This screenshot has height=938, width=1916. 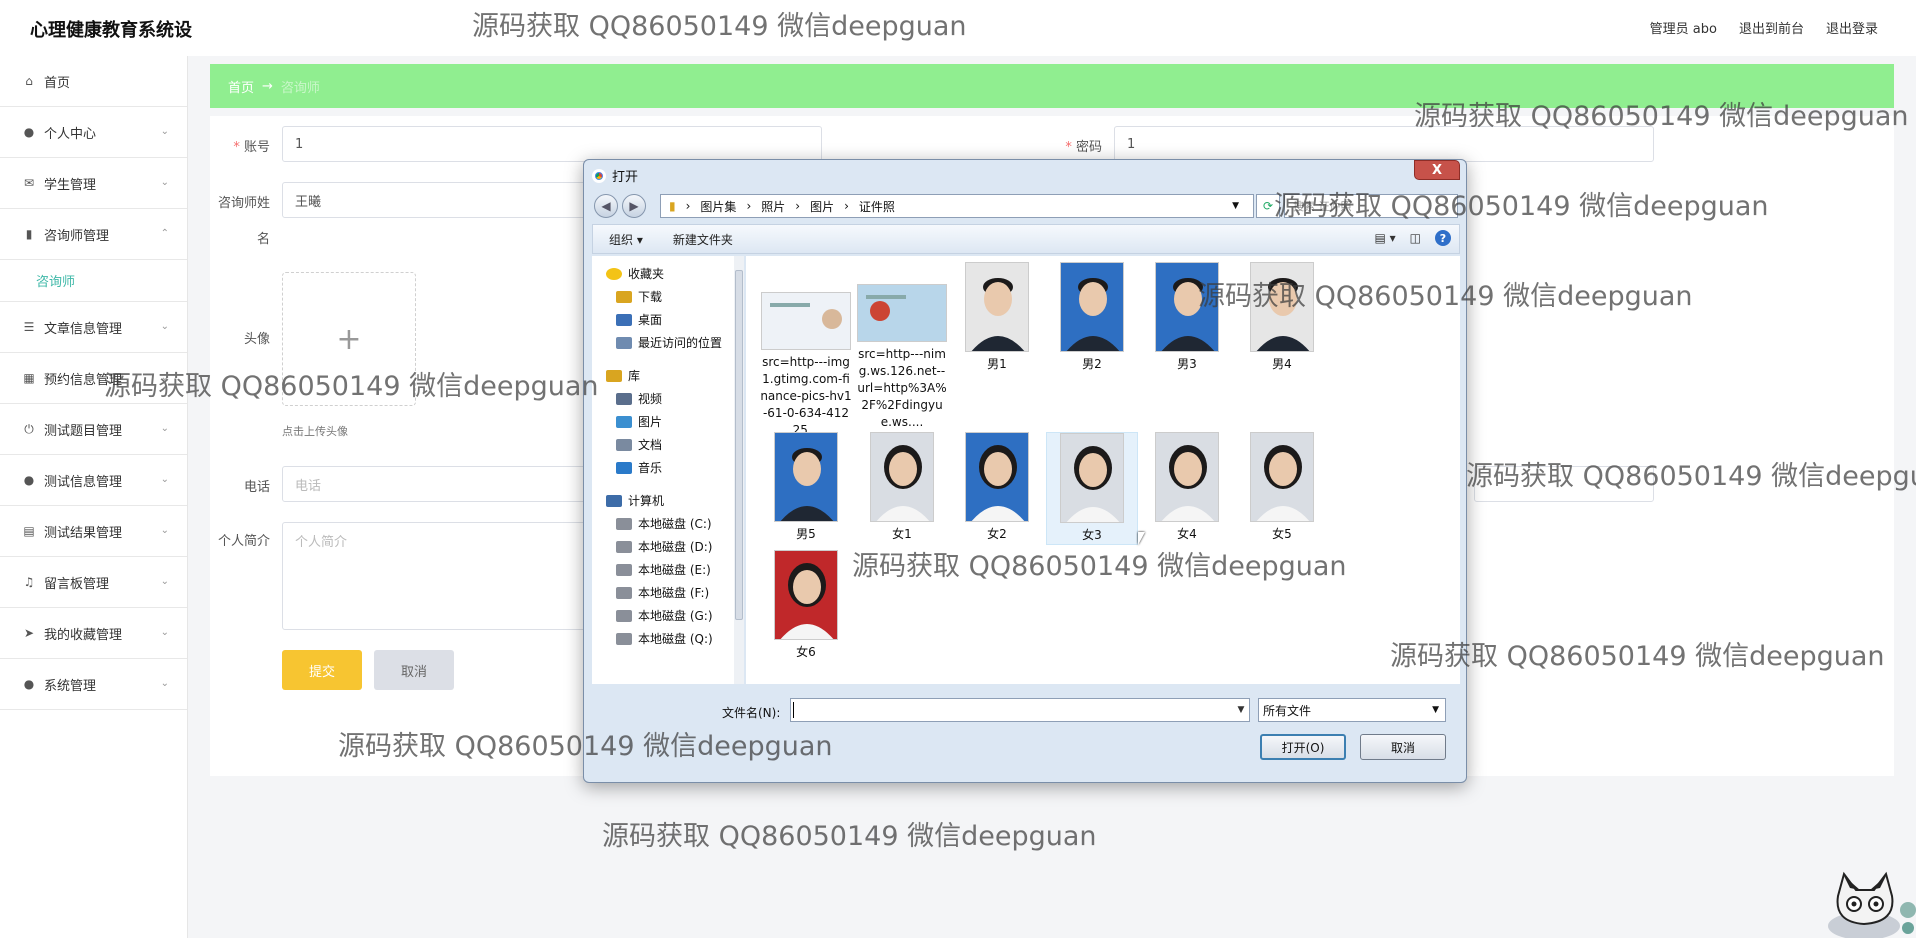 I want to click on file-item: 女5, so click(x=1282, y=487).